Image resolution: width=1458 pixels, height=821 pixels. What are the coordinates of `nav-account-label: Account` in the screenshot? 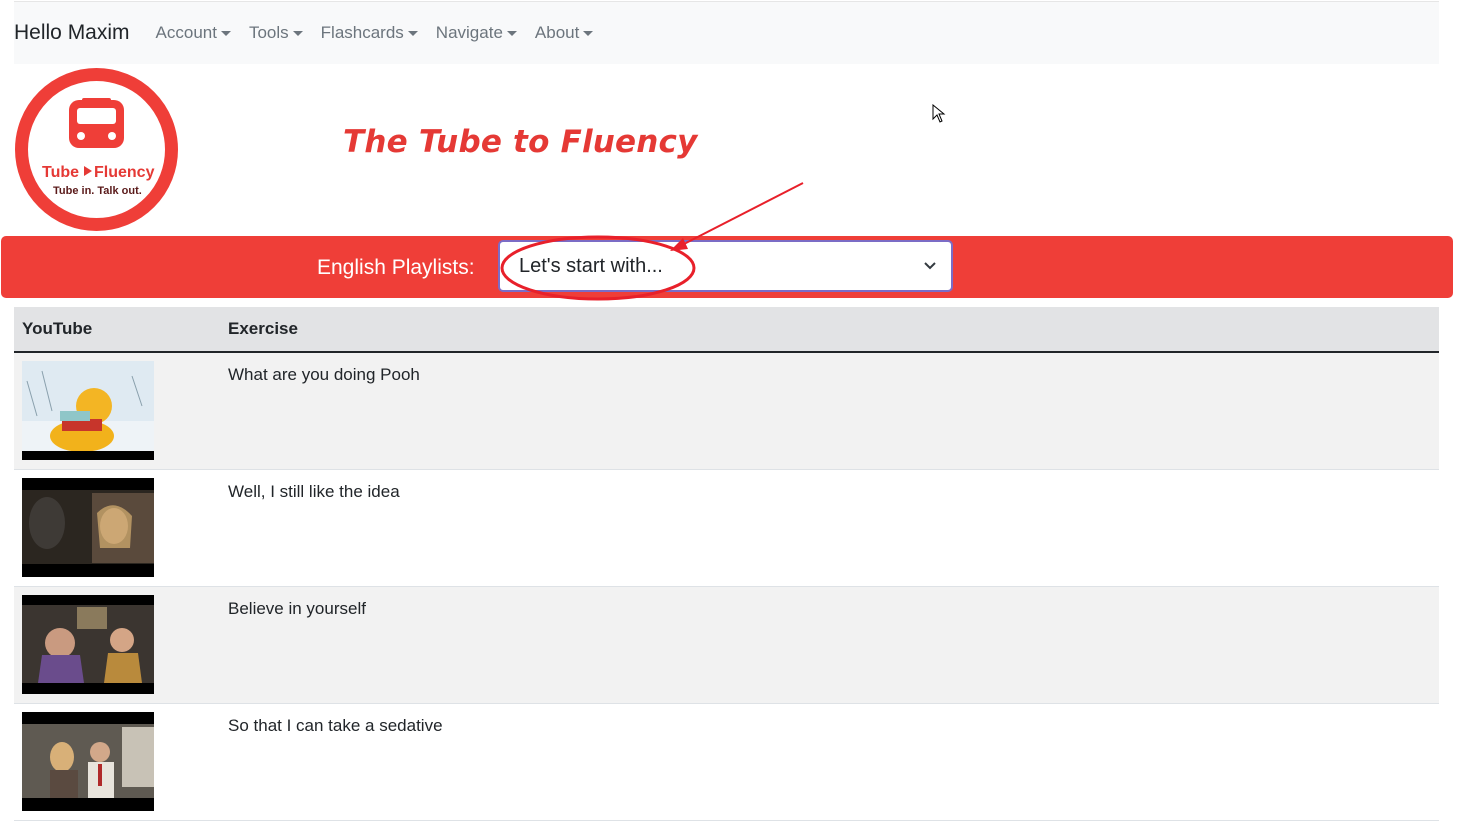 It's located at (186, 32).